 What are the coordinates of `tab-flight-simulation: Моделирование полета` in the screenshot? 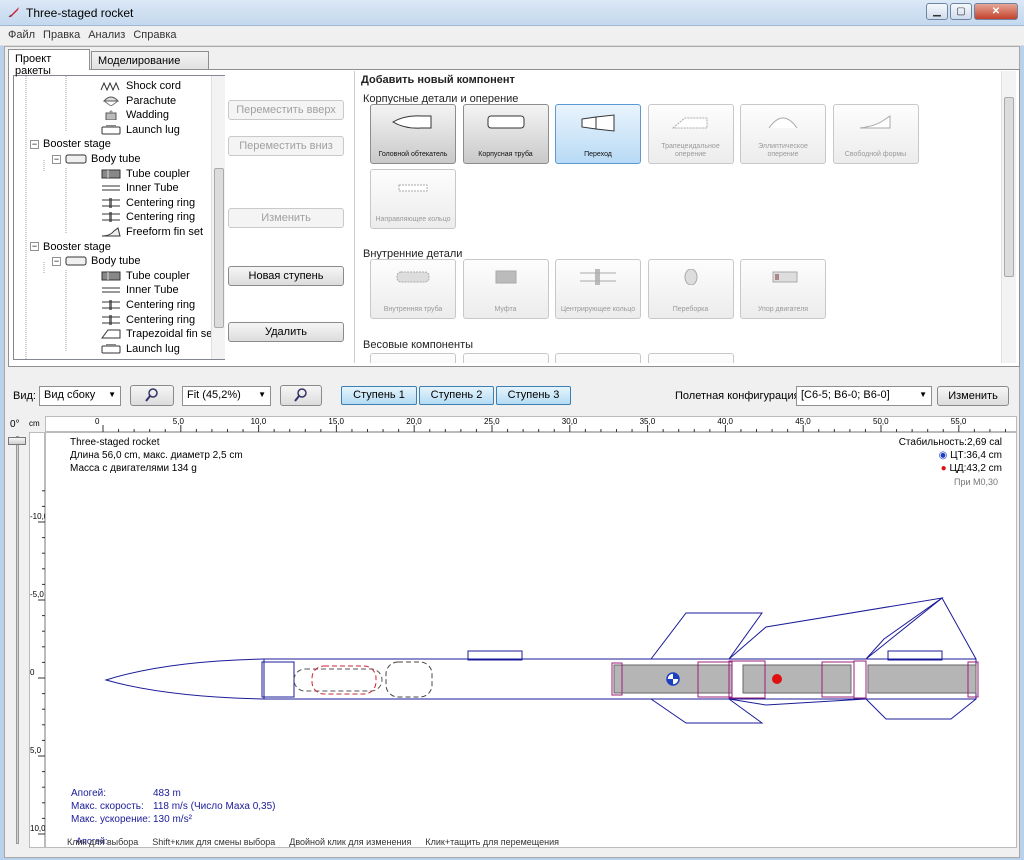 It's located at (150, 65).